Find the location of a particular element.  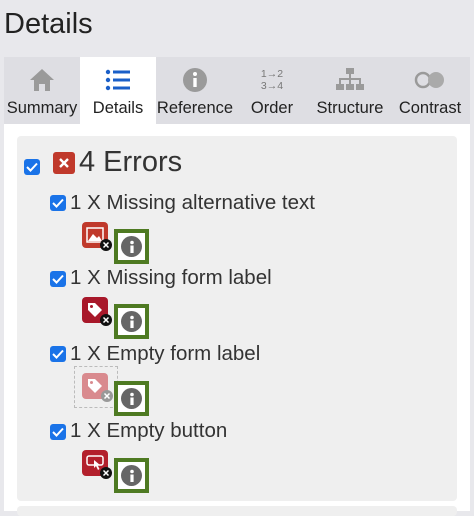

empty-form-label-checkbox is located at coordinates (58, 354).